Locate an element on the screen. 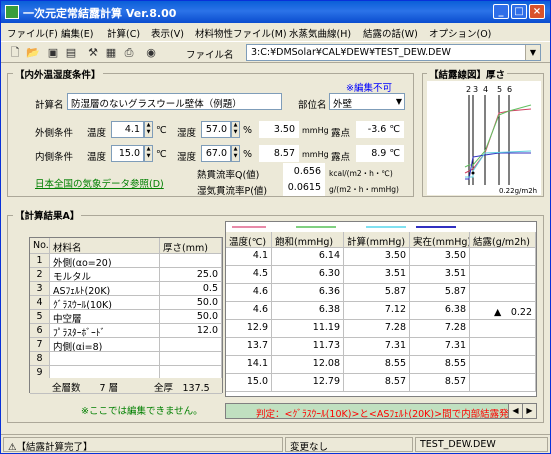 The image size is (551, 454). outside-hum-value: 57.0 is located at coordinates (216, 129).